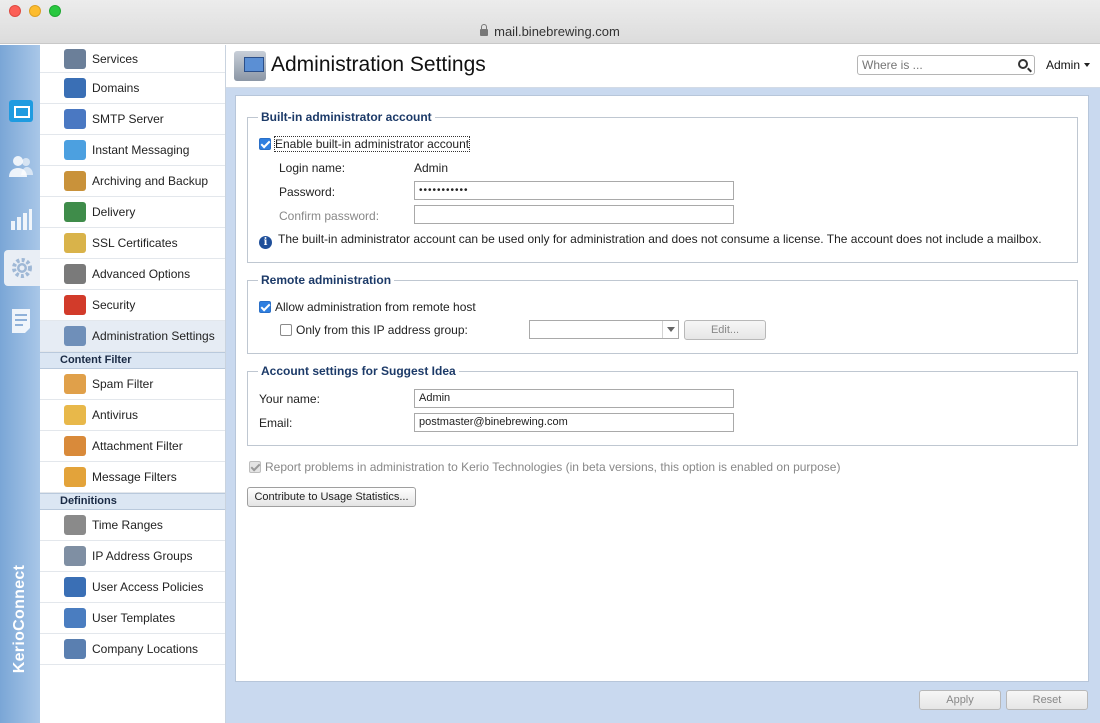 Image resolution: width=1100 pixels, height=723 pixels. What do you see at coordinates (116, 88) in the screenshot?
I see `sidebar-item-label: Domains` at bounding box center [116, 88].